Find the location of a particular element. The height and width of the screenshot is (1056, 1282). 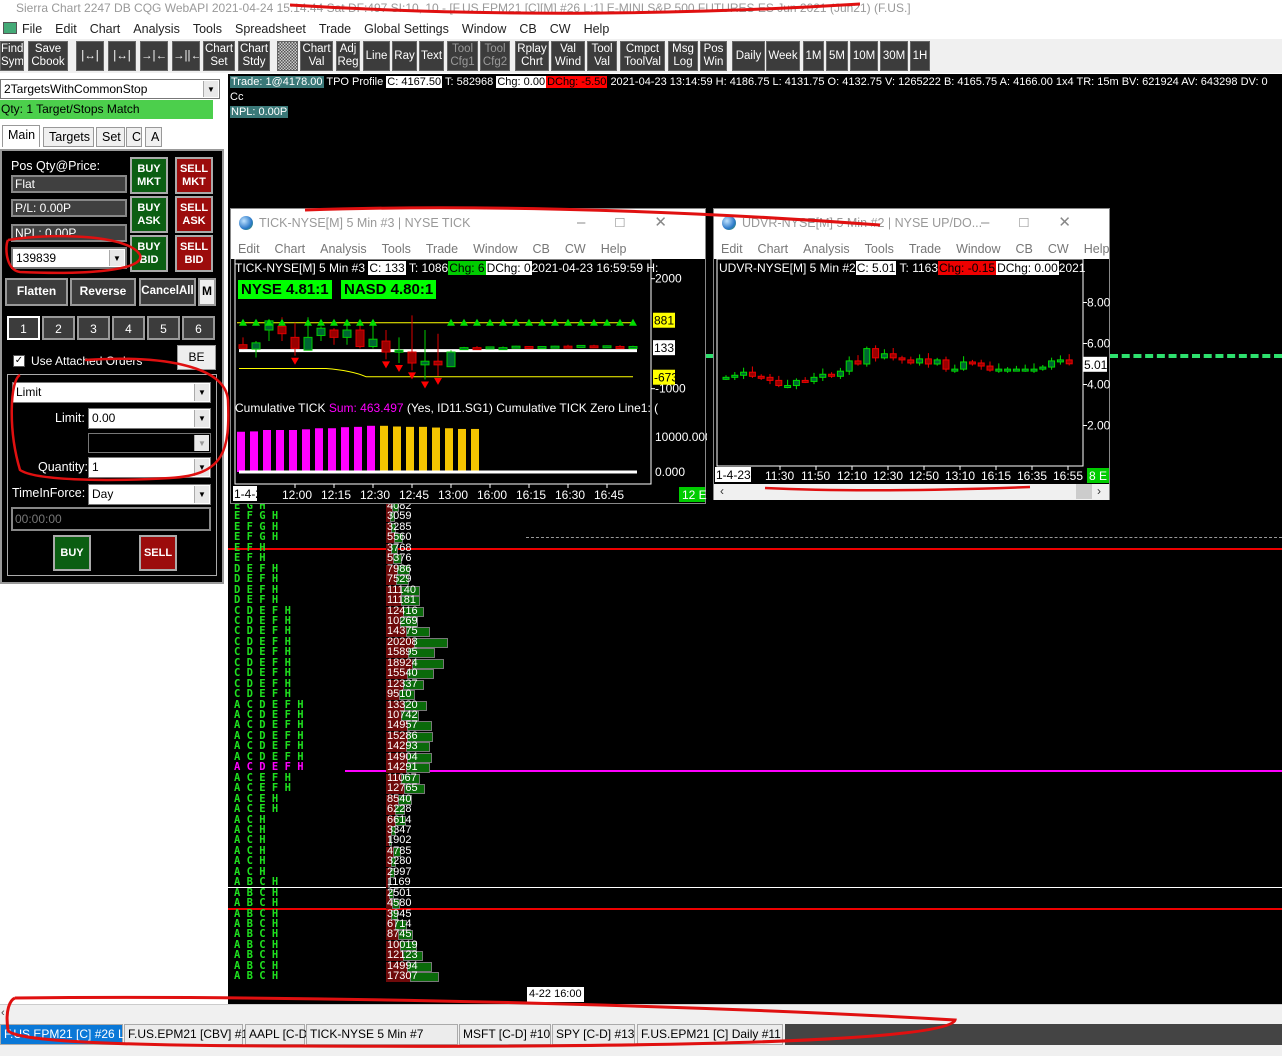

menu-edit: Edit is located at coordinates (66, 29).